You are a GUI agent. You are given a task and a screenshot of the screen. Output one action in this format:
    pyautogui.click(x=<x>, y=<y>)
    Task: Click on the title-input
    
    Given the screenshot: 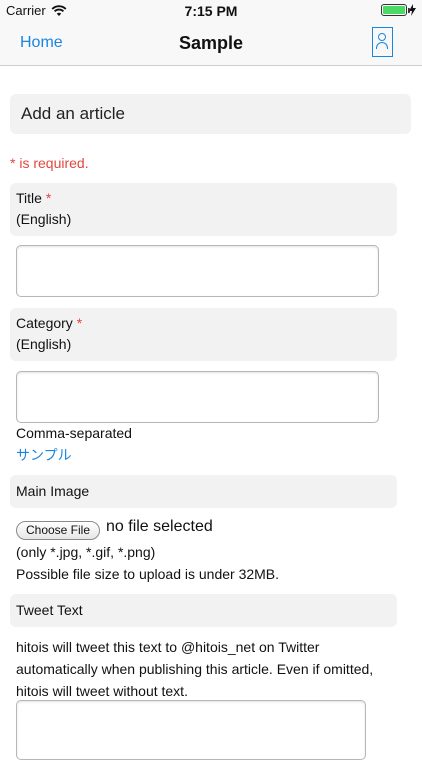 What is the action you would take?
    pyautogui.click(x=197, y=271)
    